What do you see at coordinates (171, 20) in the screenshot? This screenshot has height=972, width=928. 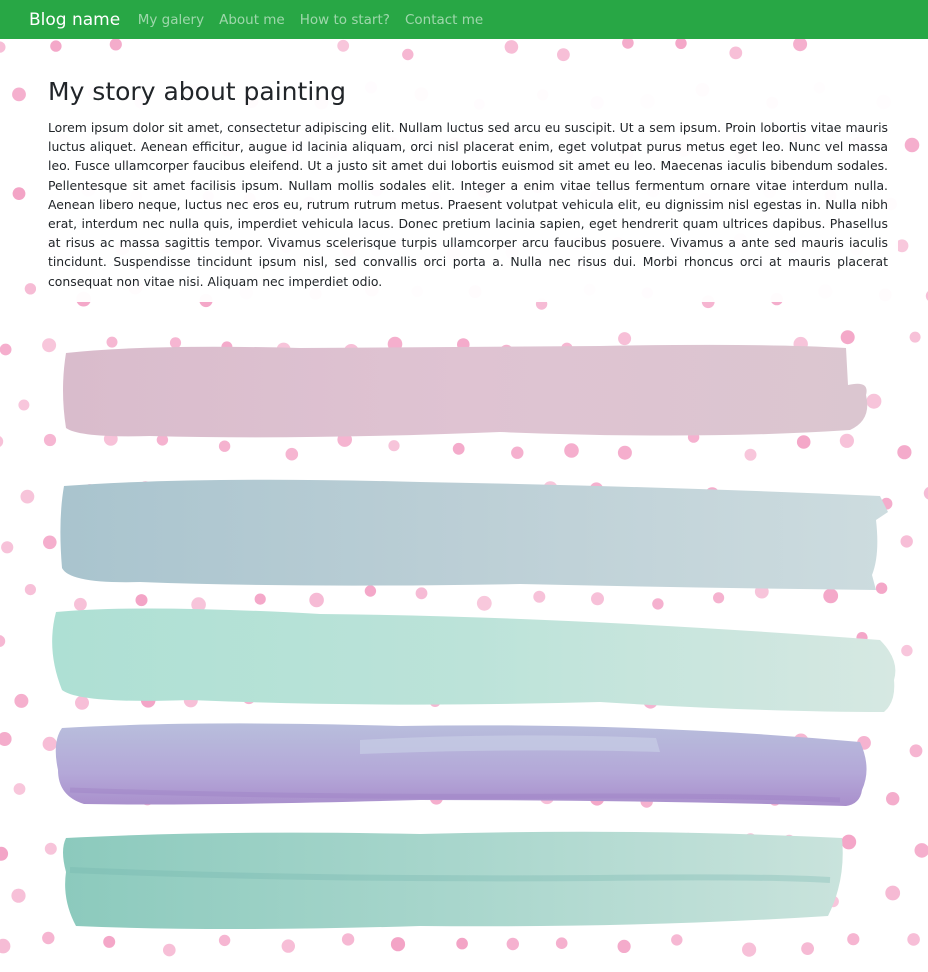 I see `nav-link-galery: My galery` at bounding box center [171, 20].